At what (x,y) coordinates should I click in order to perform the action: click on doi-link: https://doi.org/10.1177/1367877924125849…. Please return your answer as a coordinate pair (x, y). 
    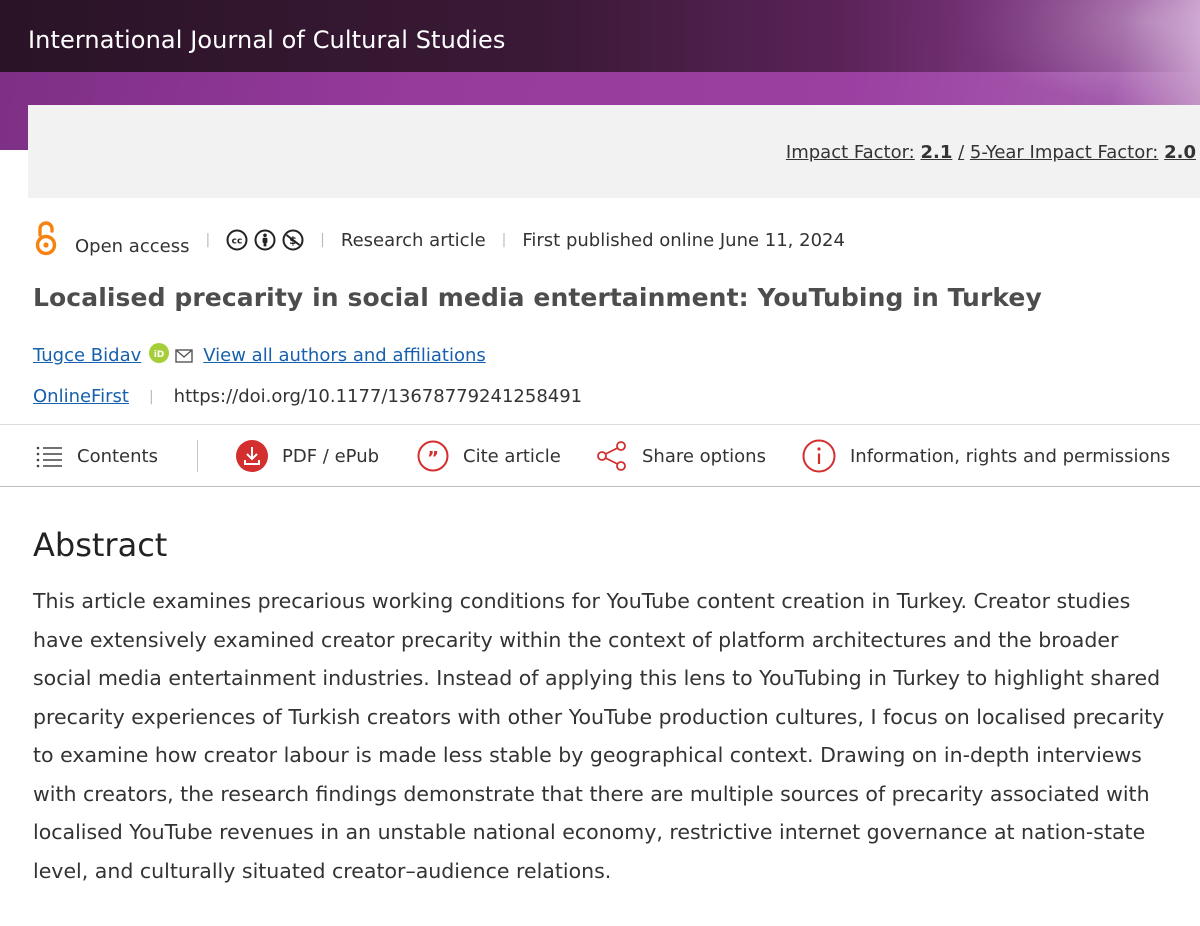
    Looking at the image, I should click on (378, 396).